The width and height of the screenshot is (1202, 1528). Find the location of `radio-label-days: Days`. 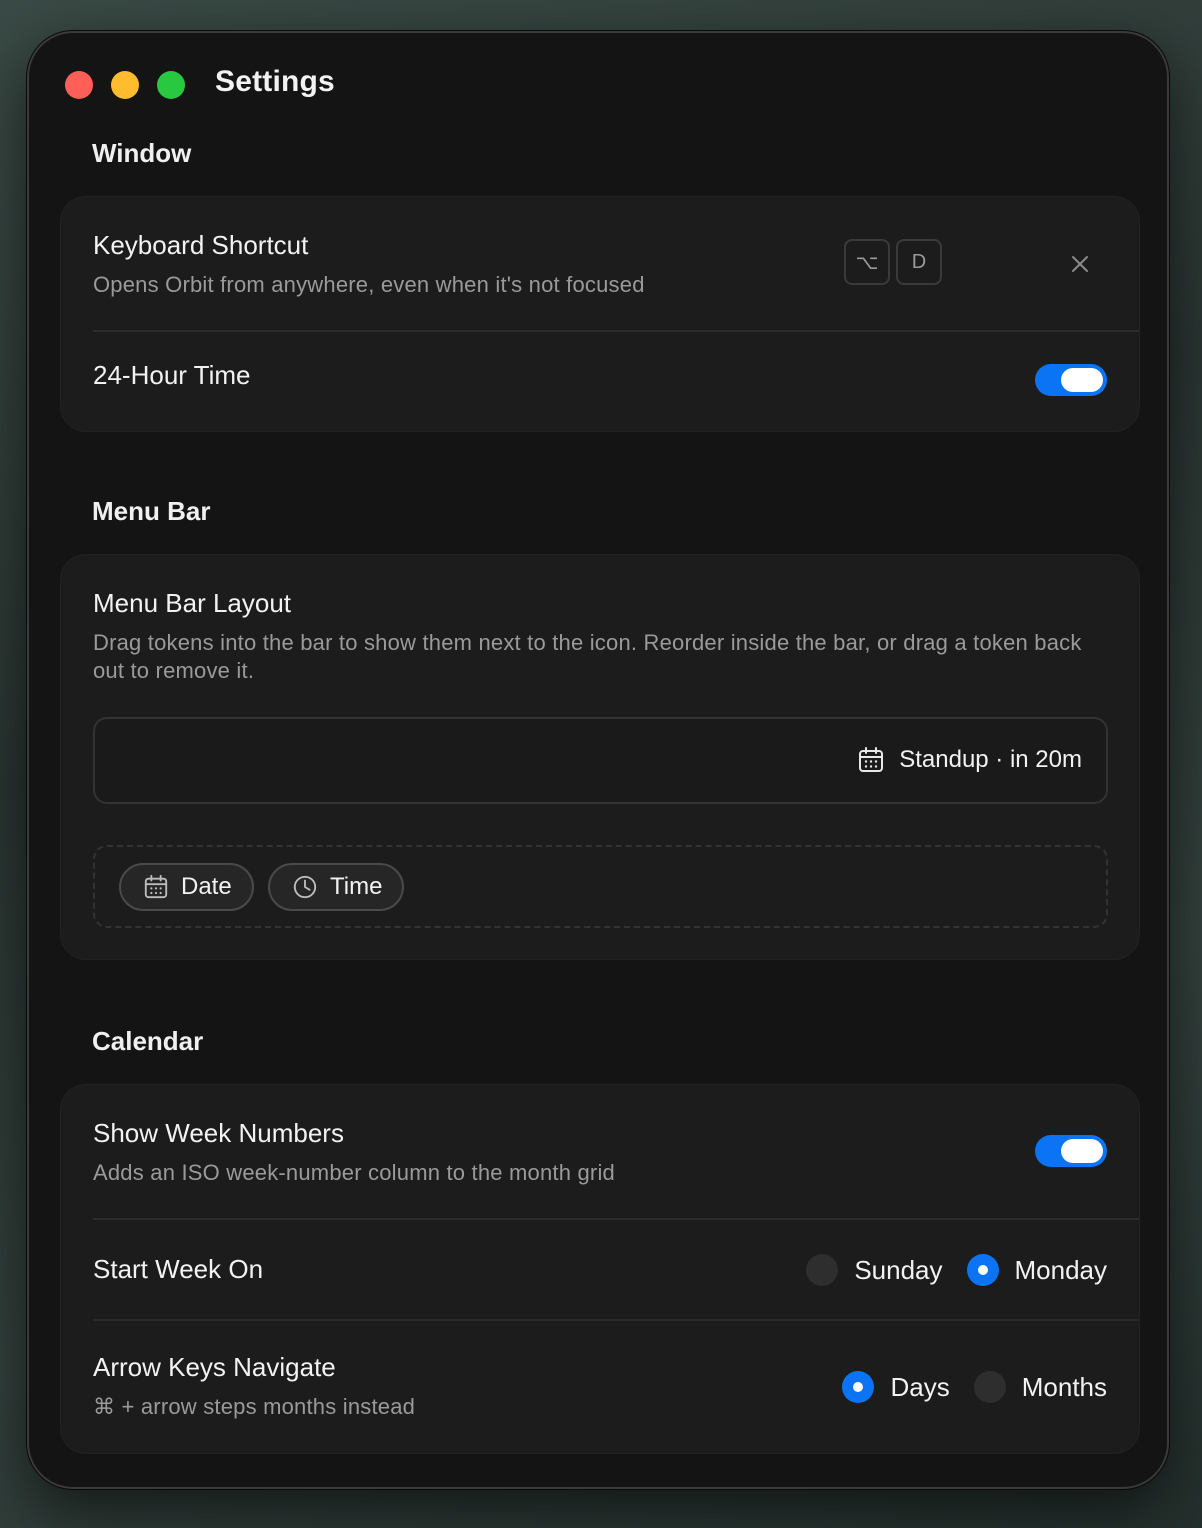

radio-label-days: Days is located at coordinates (919, 1387).